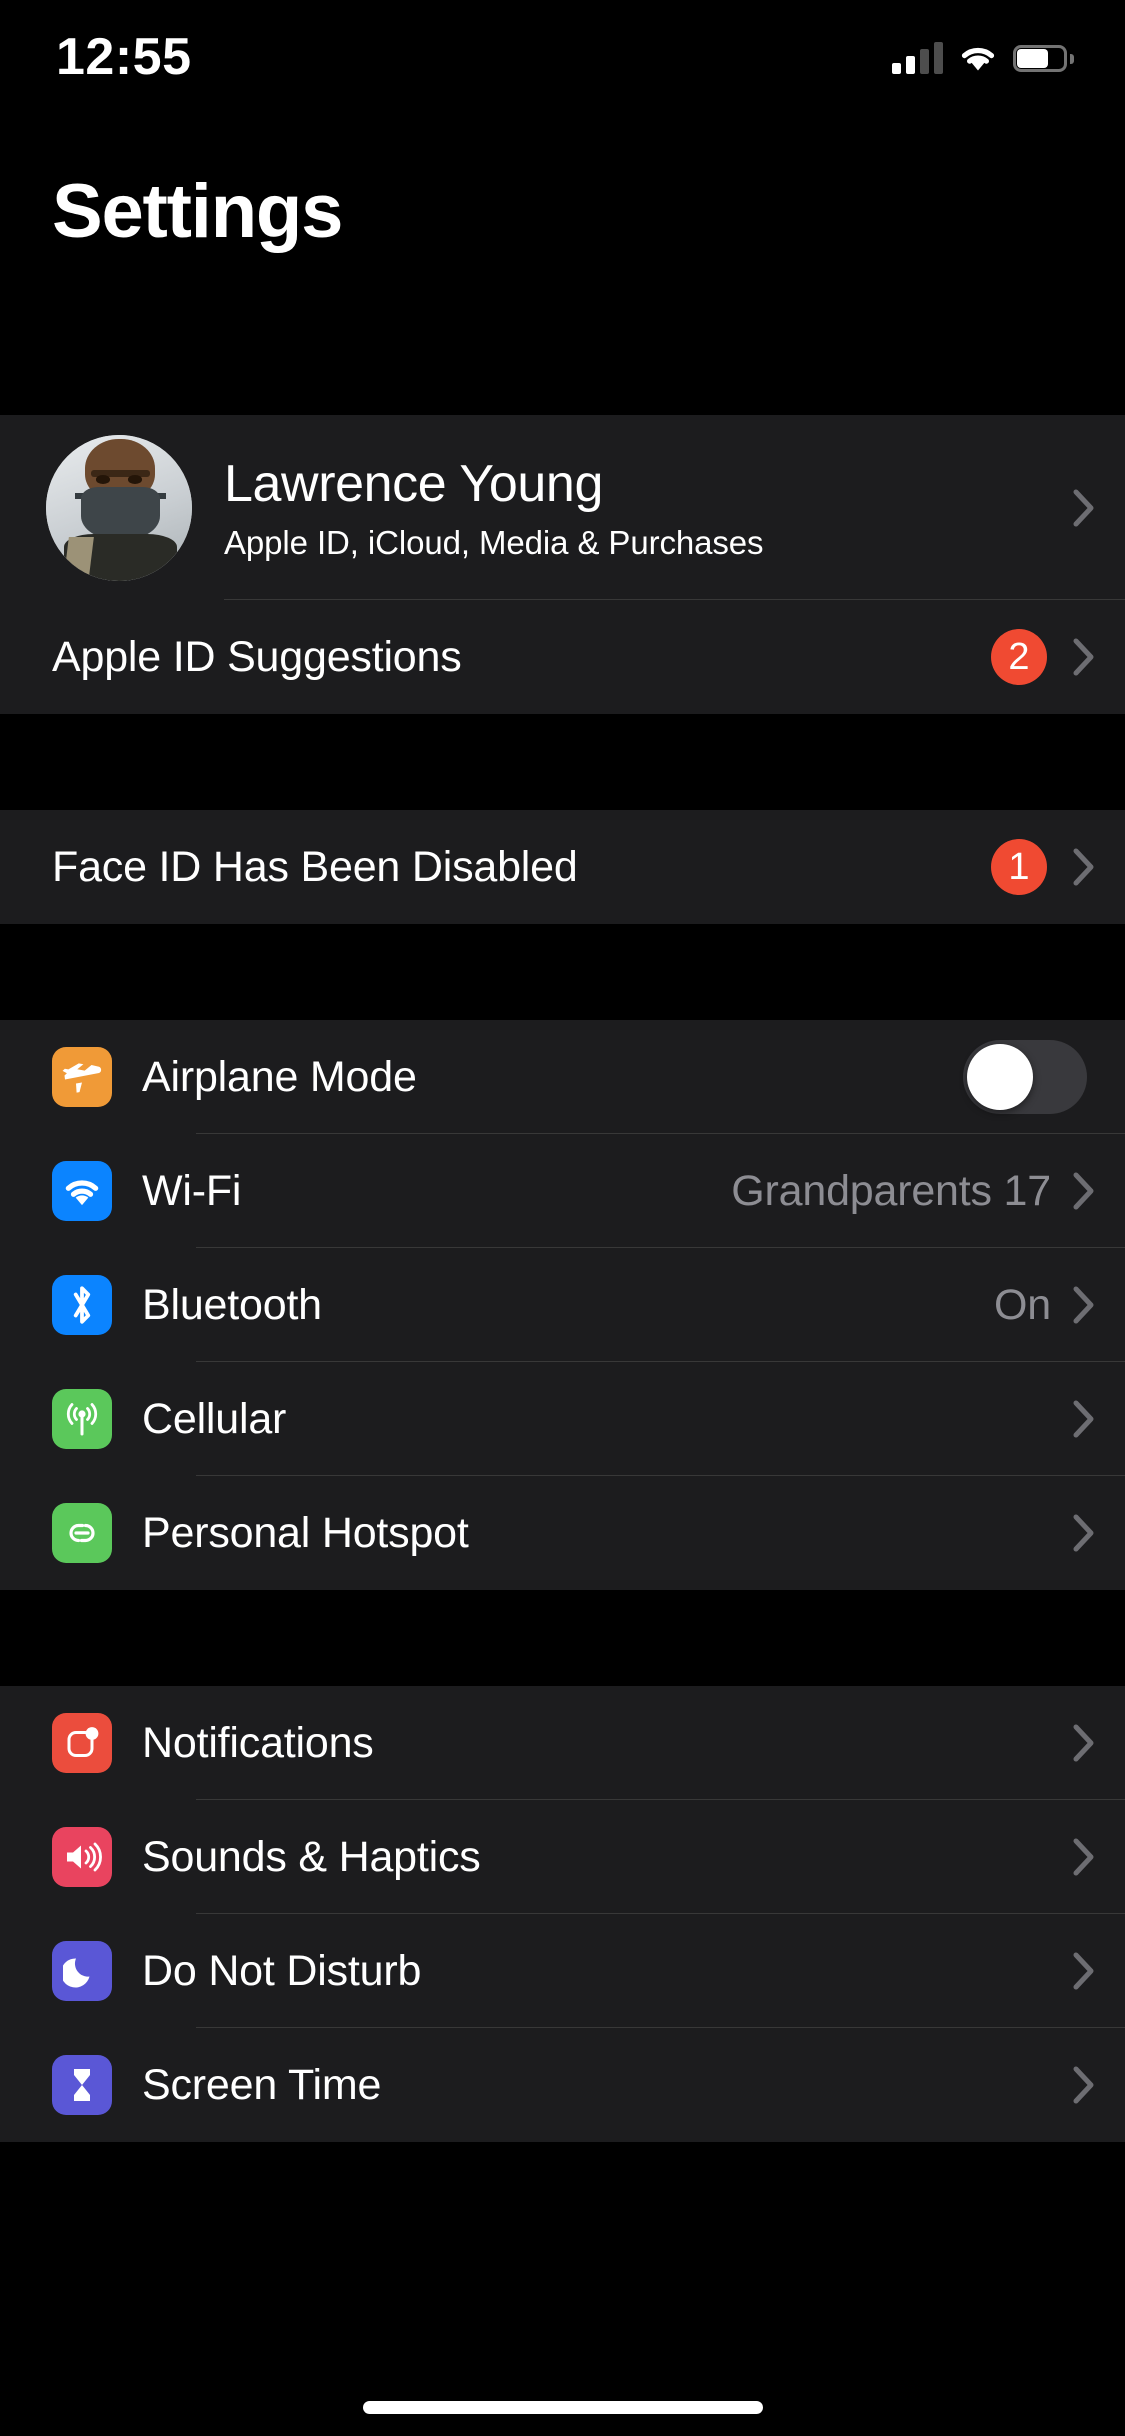 The height and width of the screenshot is (2436, 1125). What do you see at coordinates (1022, 1304) in the screenshot?
I see `bluetooth-state-value: On` at bounding box center [1022, 1304].